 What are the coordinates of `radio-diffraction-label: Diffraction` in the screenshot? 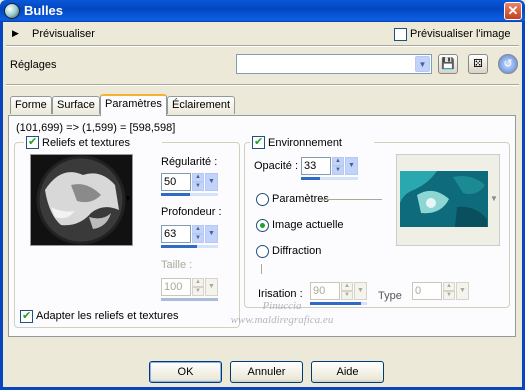 It's located at (297, 251).